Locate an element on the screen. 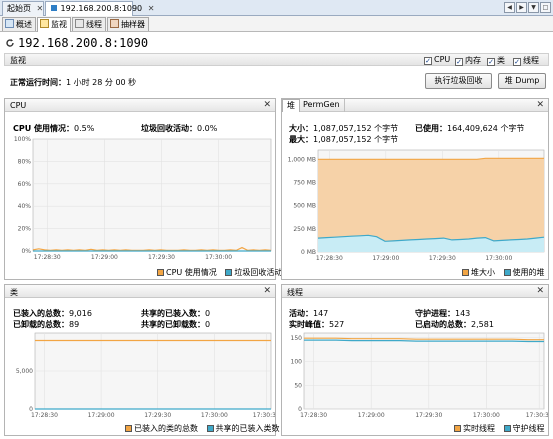  y-tick-label: 0 MB is located at coordinates (308, 252).